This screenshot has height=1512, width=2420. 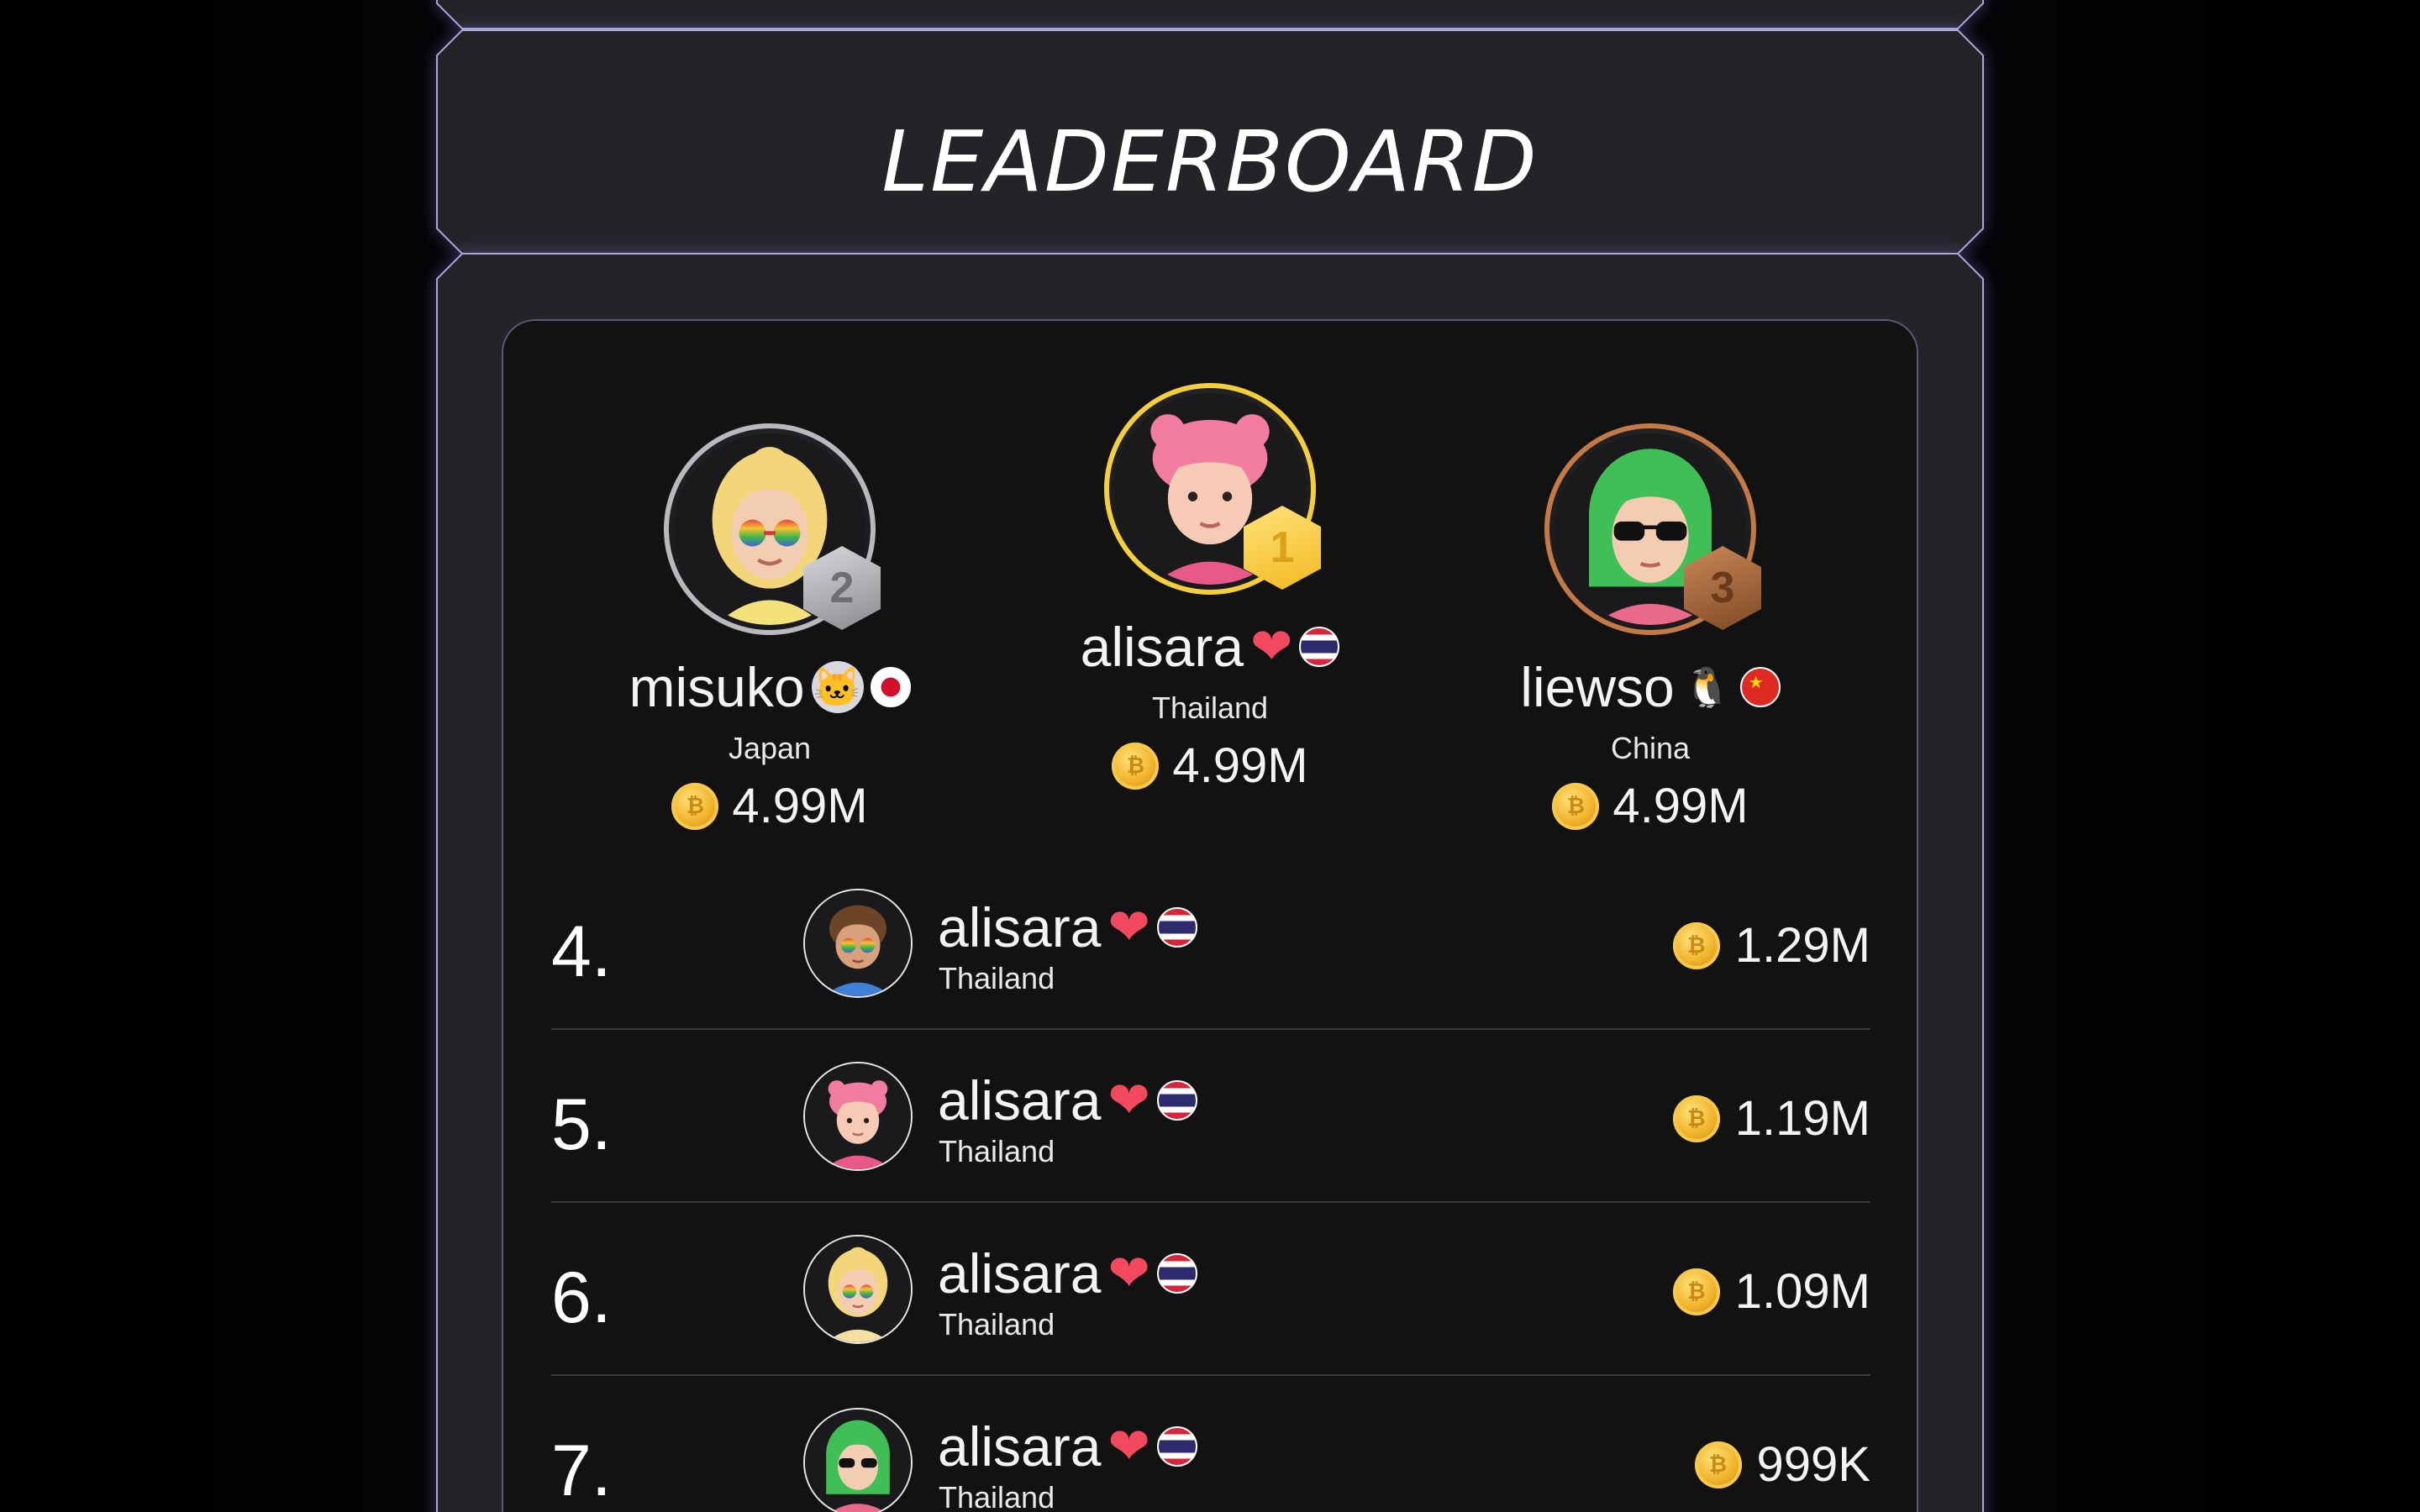 What do you see at coordinates (1802, 1118) in the screenshot?
I see `player-score: 1.19M` at bounding box center [1802, 1118].